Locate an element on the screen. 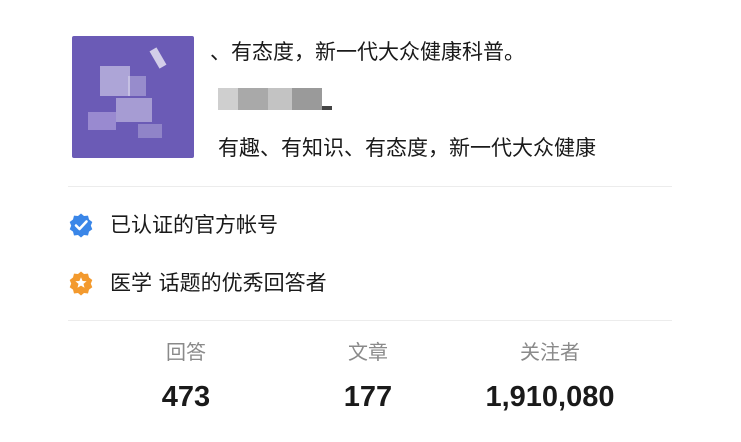  stat-value: 1,910,080 is located at coordinates (550, 397).